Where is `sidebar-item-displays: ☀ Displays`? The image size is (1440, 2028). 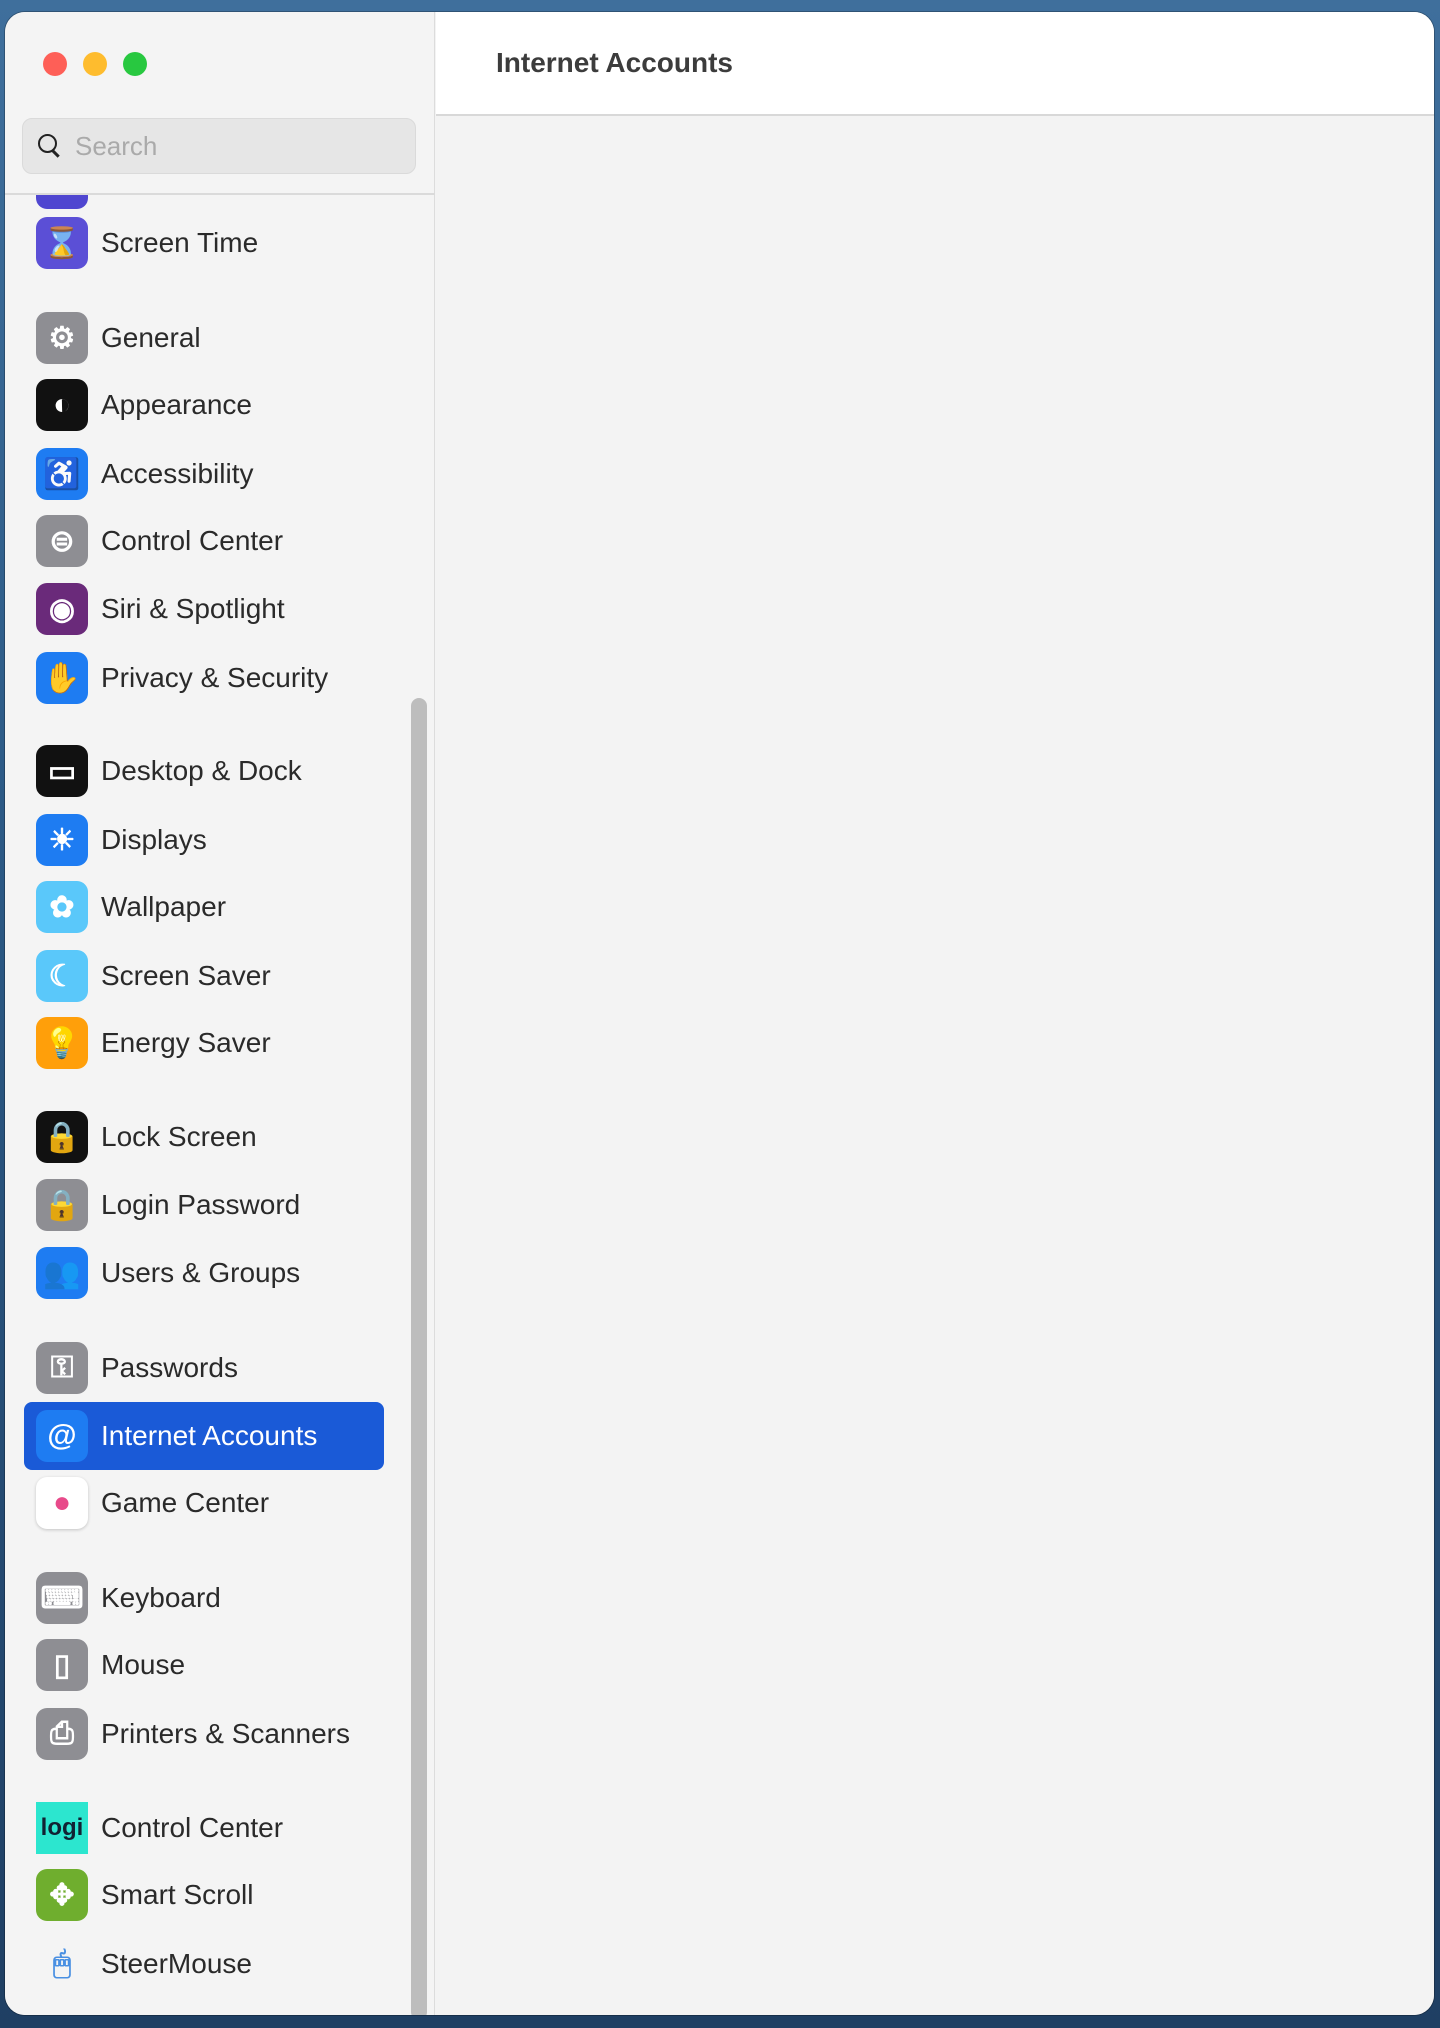
sidebar-item-displays: ☀ Displays is located at coordinates (204, 840).